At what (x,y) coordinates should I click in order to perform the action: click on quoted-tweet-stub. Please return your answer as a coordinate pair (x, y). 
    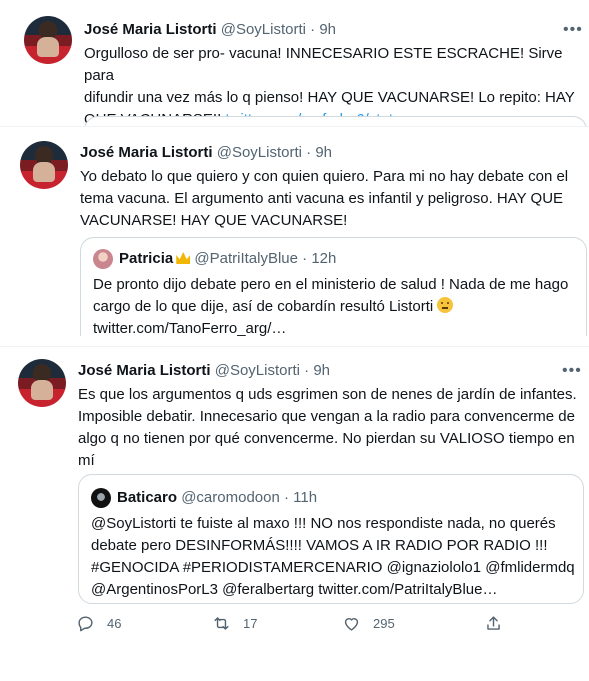
    Looking at the image, I should click on (335, 121).